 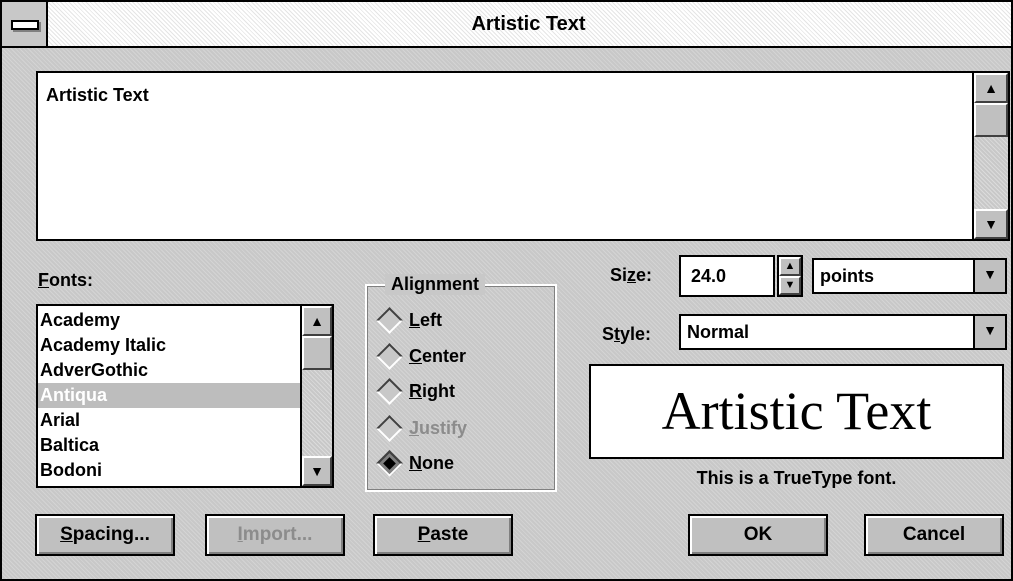 I want to click on title-bar: Artistic Text, so click(x=506, y=25).